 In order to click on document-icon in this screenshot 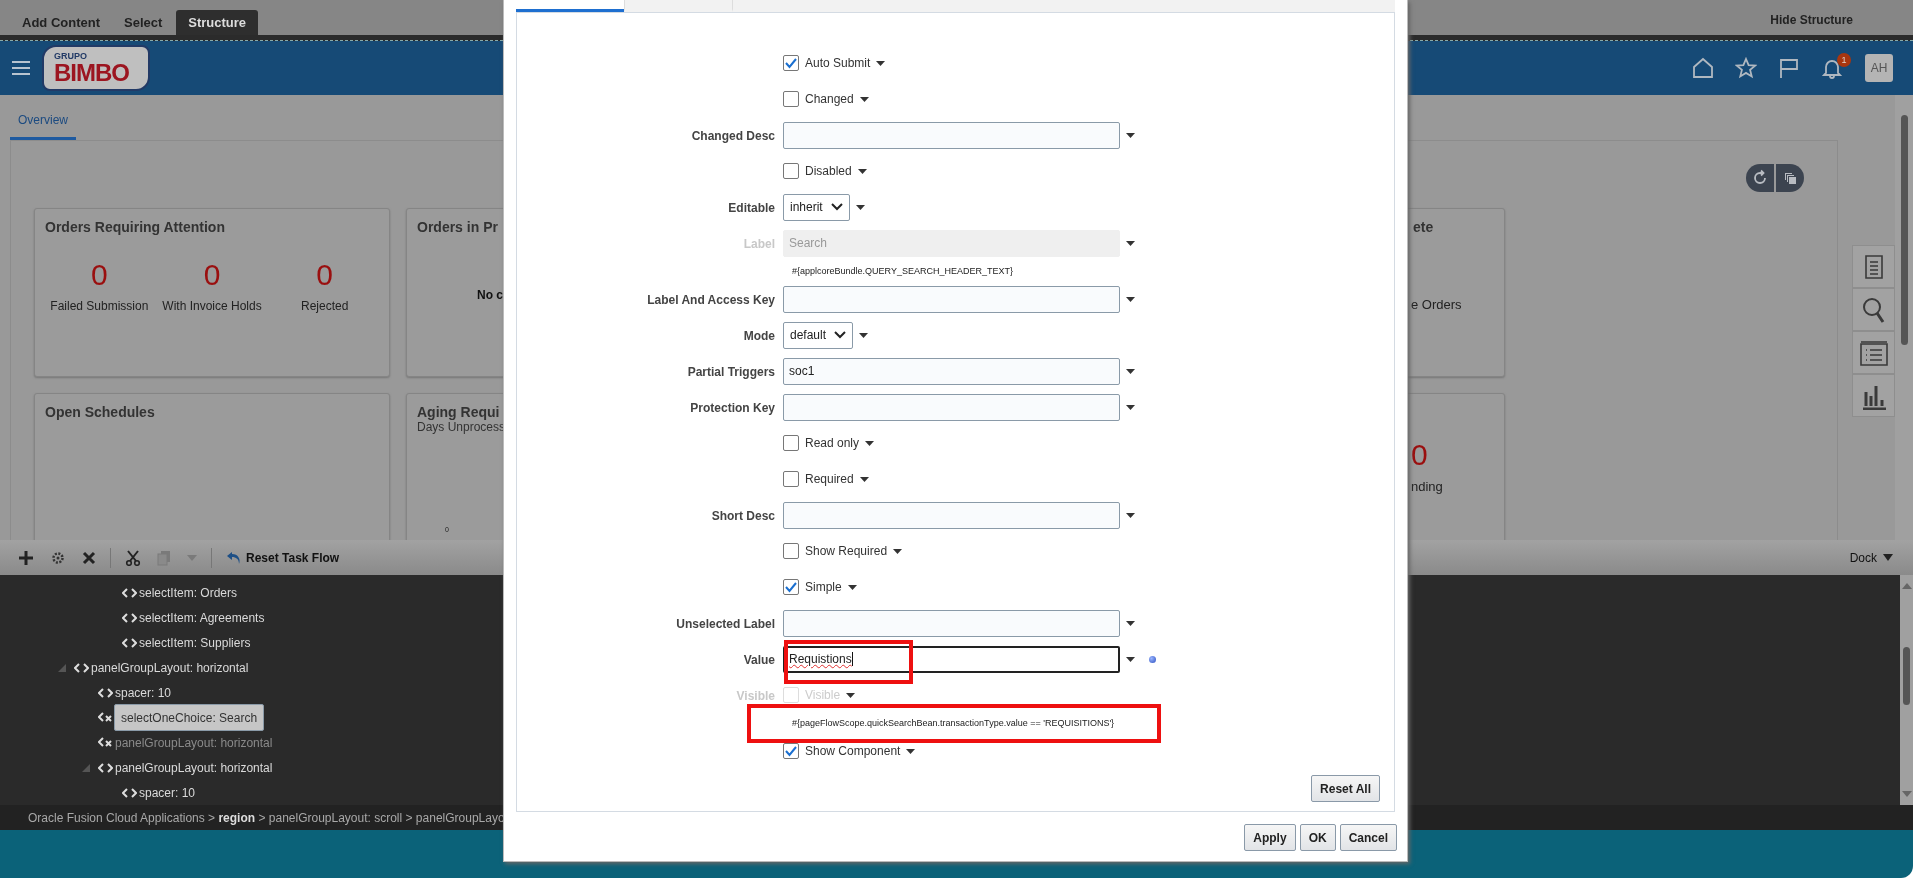, I will do `click(1873, 266)`.